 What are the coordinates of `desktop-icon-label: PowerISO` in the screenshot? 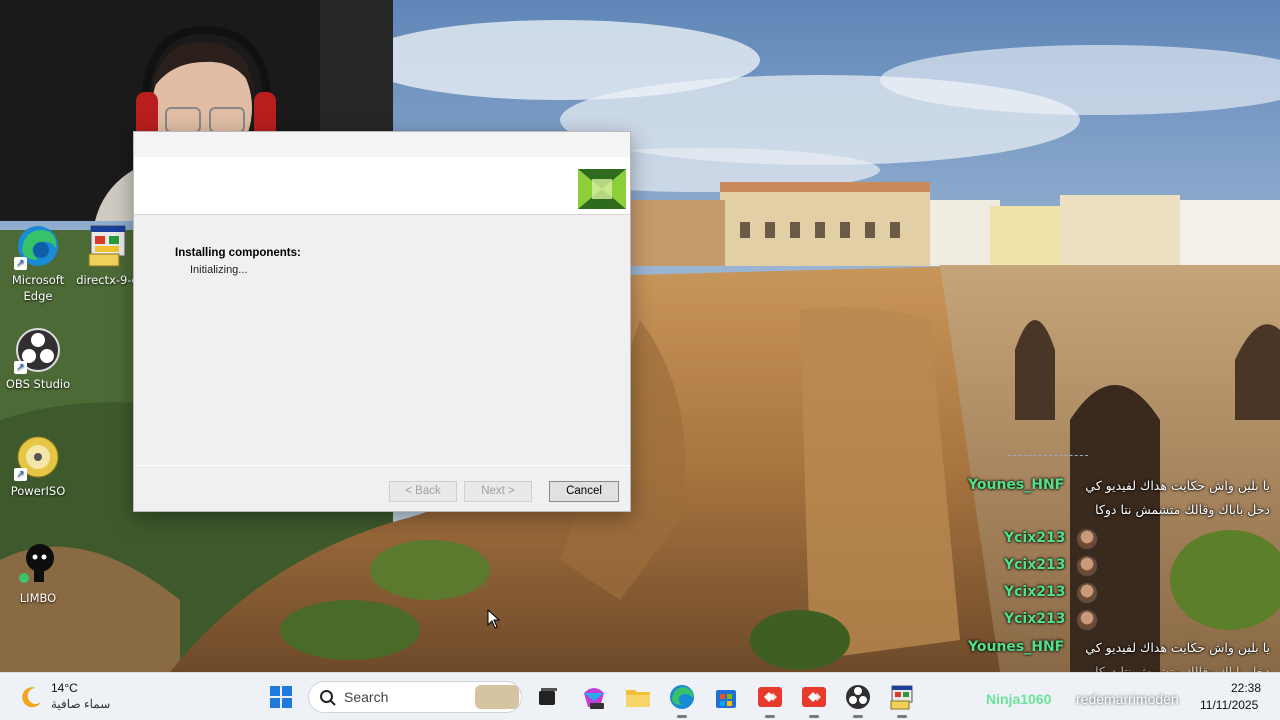 It's located at (38, 491).